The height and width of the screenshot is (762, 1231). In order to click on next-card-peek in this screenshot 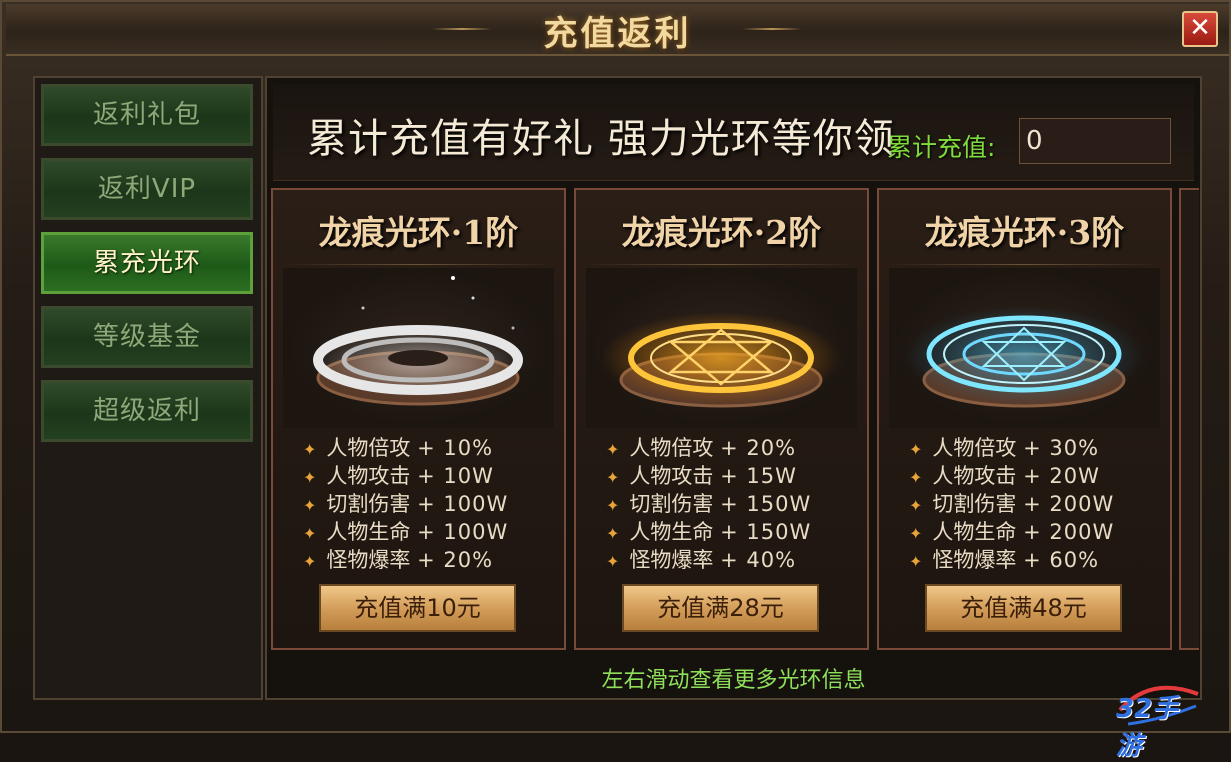, I will do `click(1189, 419)`.